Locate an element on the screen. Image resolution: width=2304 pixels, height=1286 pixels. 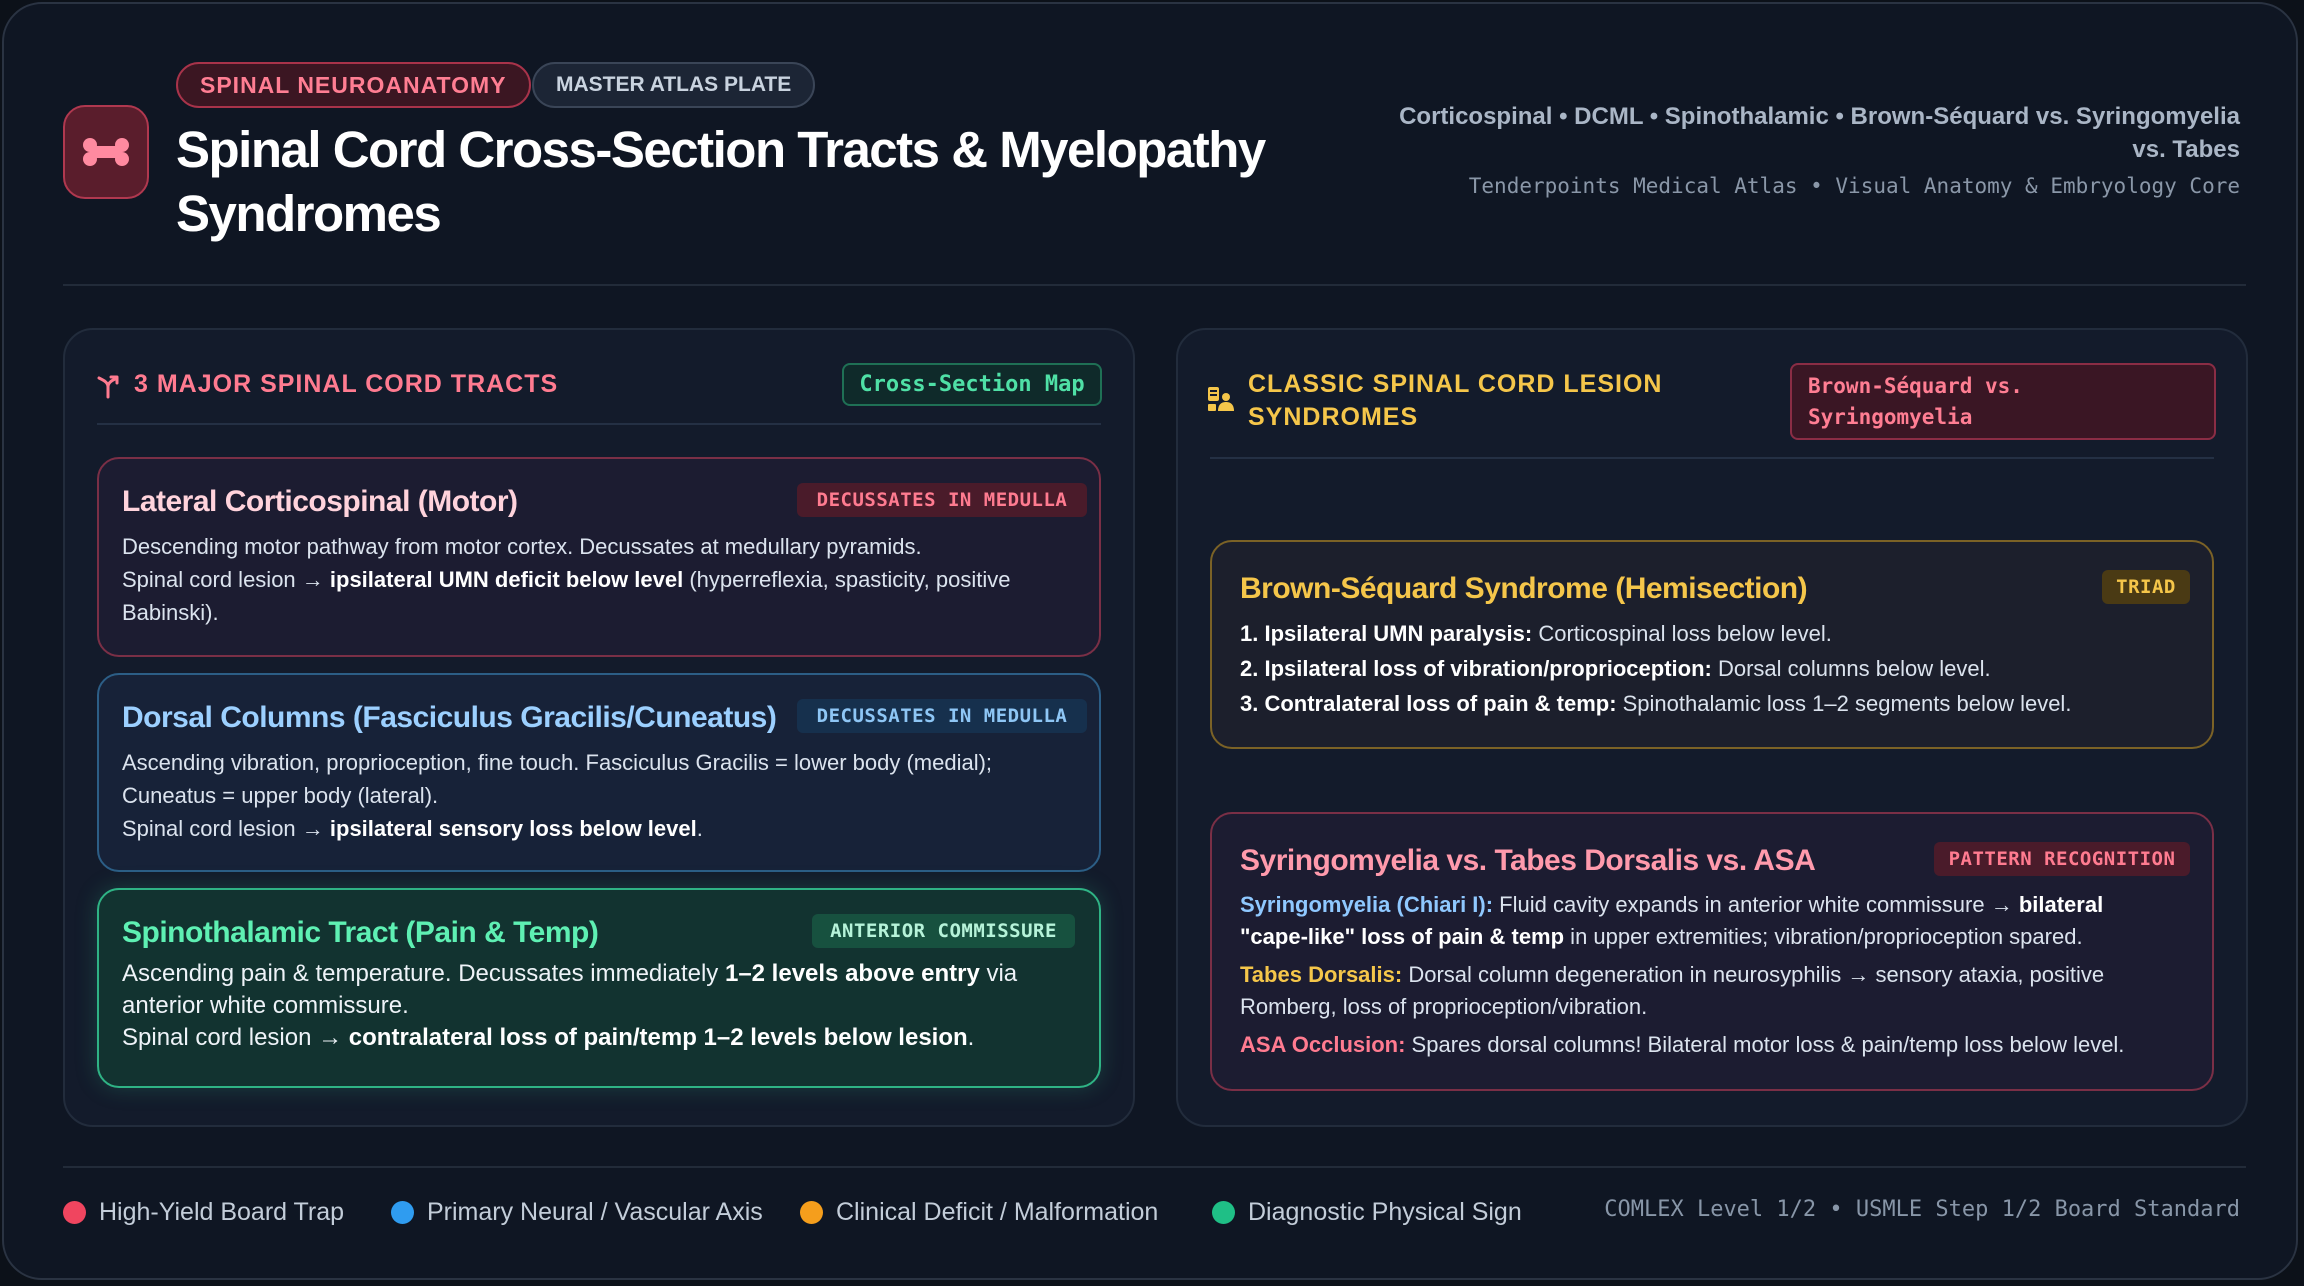
body-line: anterior white commissure. is located at coordinates (265, 1005).